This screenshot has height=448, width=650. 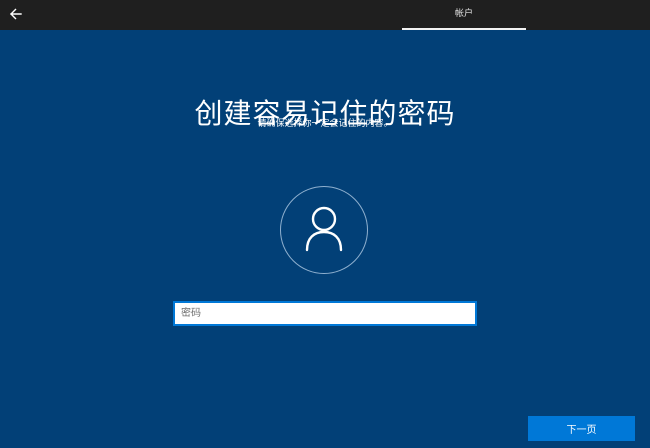 What do you see at coordinates (325, 313) in the screenshot?
I see `password-input` at bounding box center [325, 313].